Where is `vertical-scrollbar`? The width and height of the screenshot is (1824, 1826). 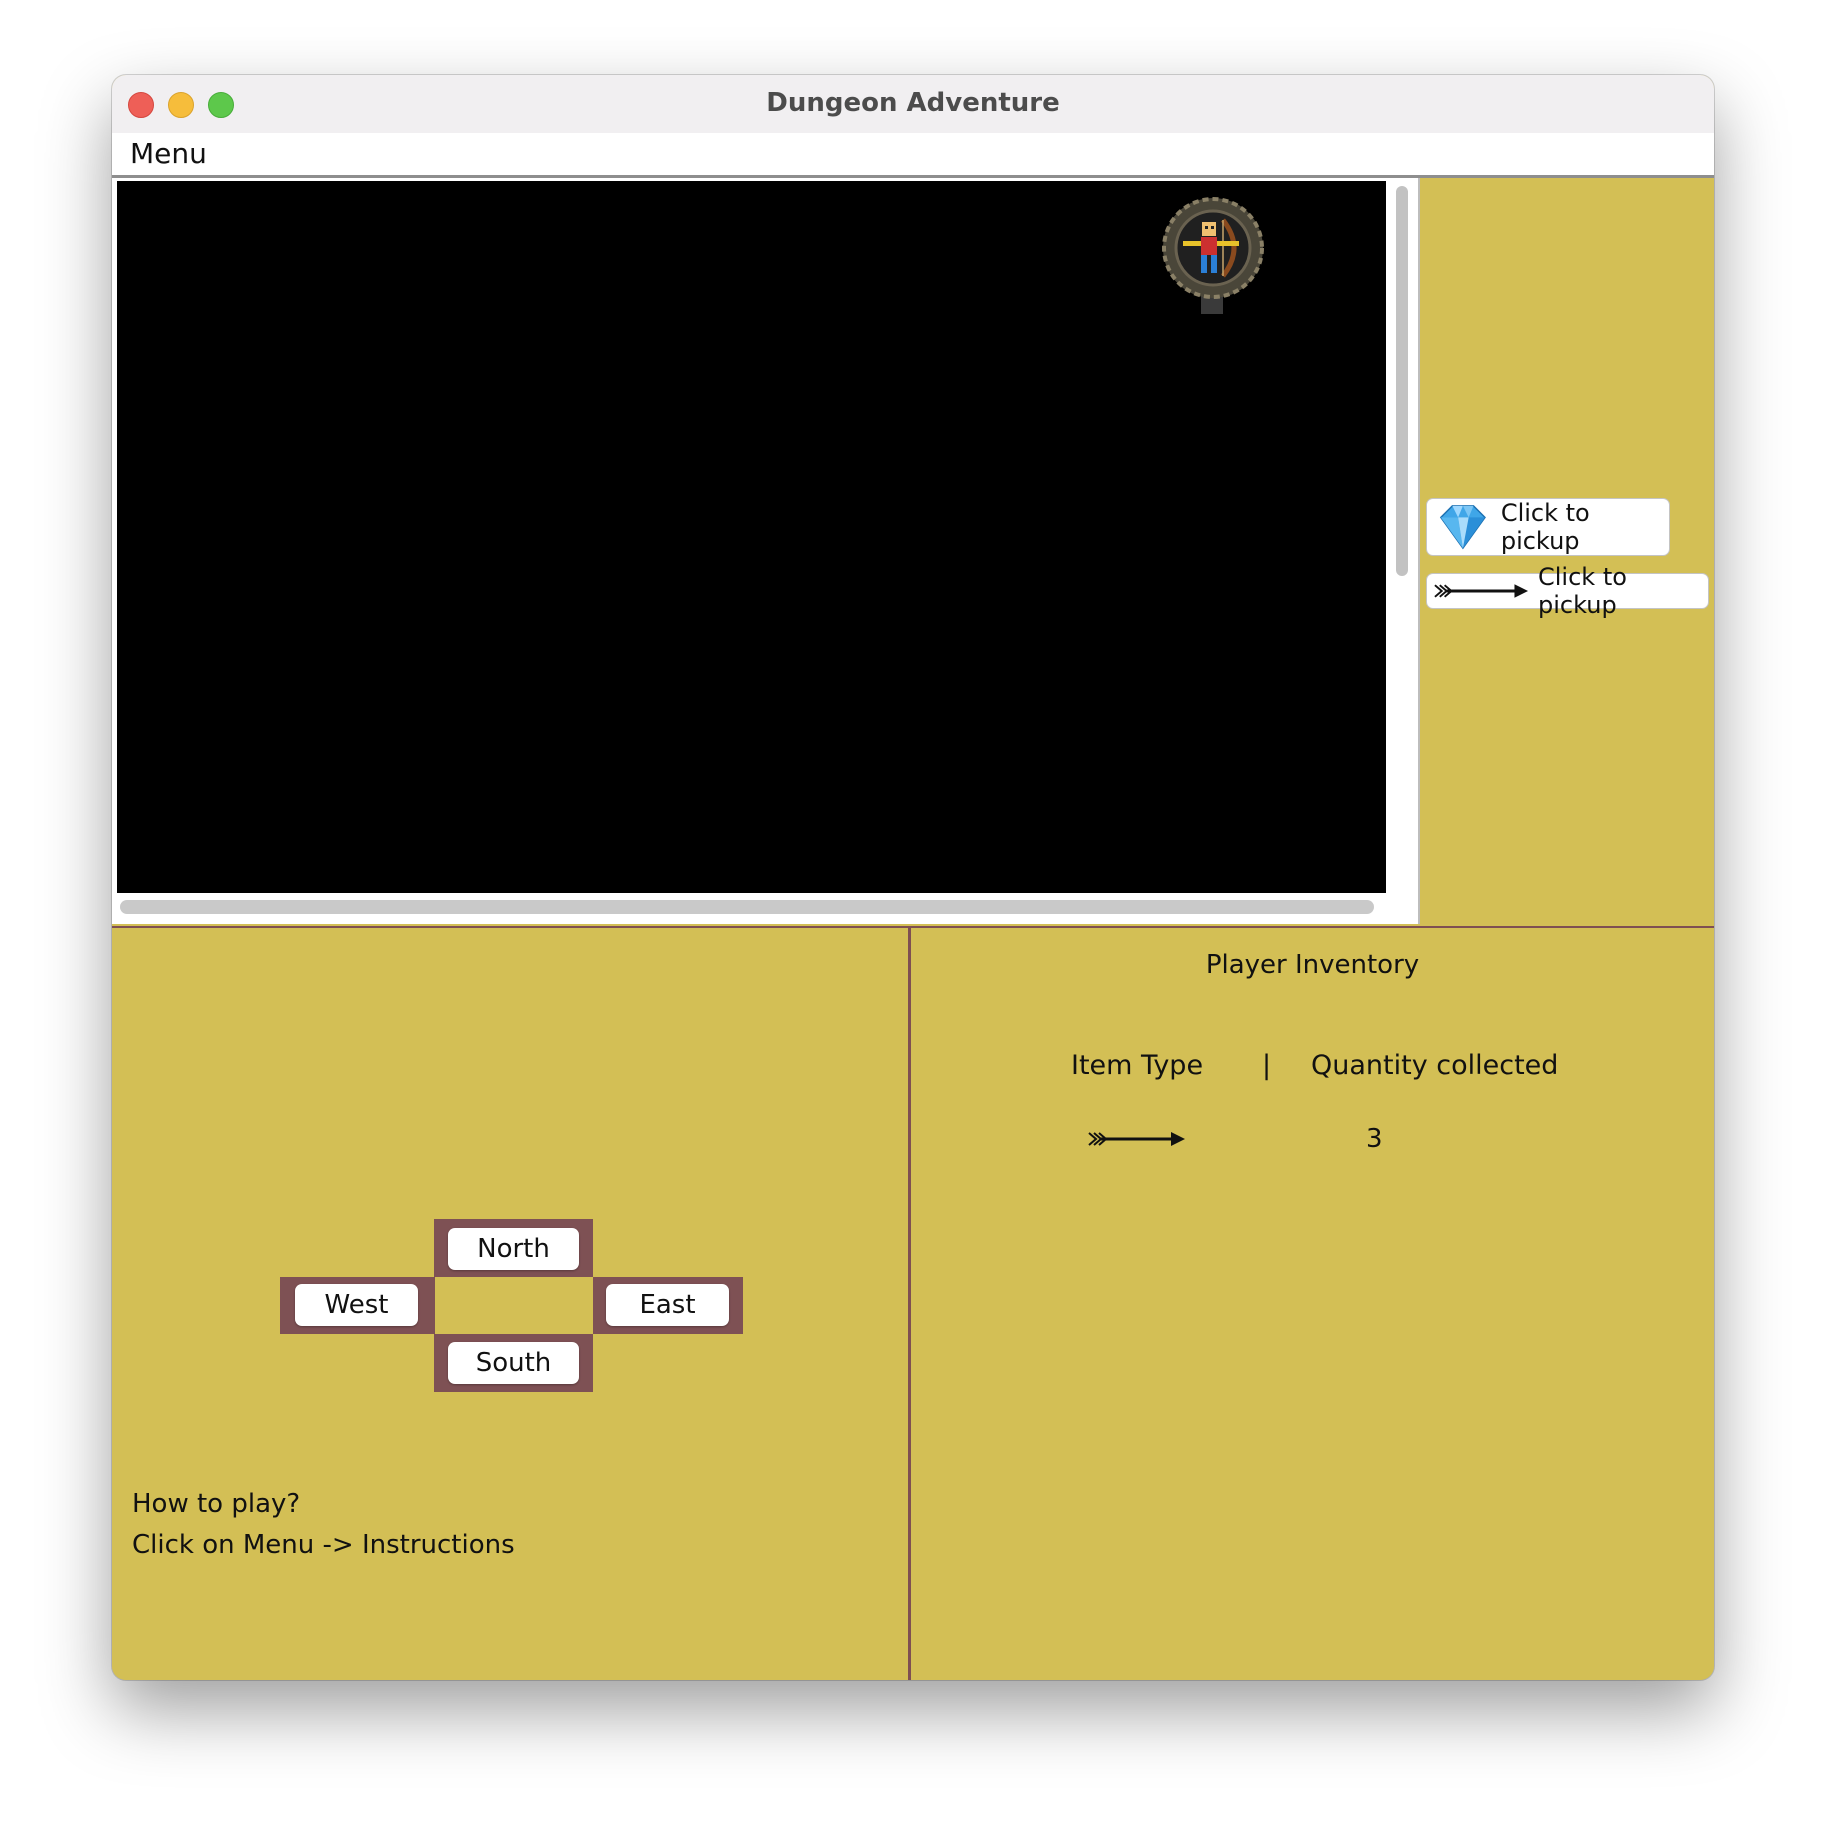
vertical-scrollbar is located at coordinates (1402, 381).